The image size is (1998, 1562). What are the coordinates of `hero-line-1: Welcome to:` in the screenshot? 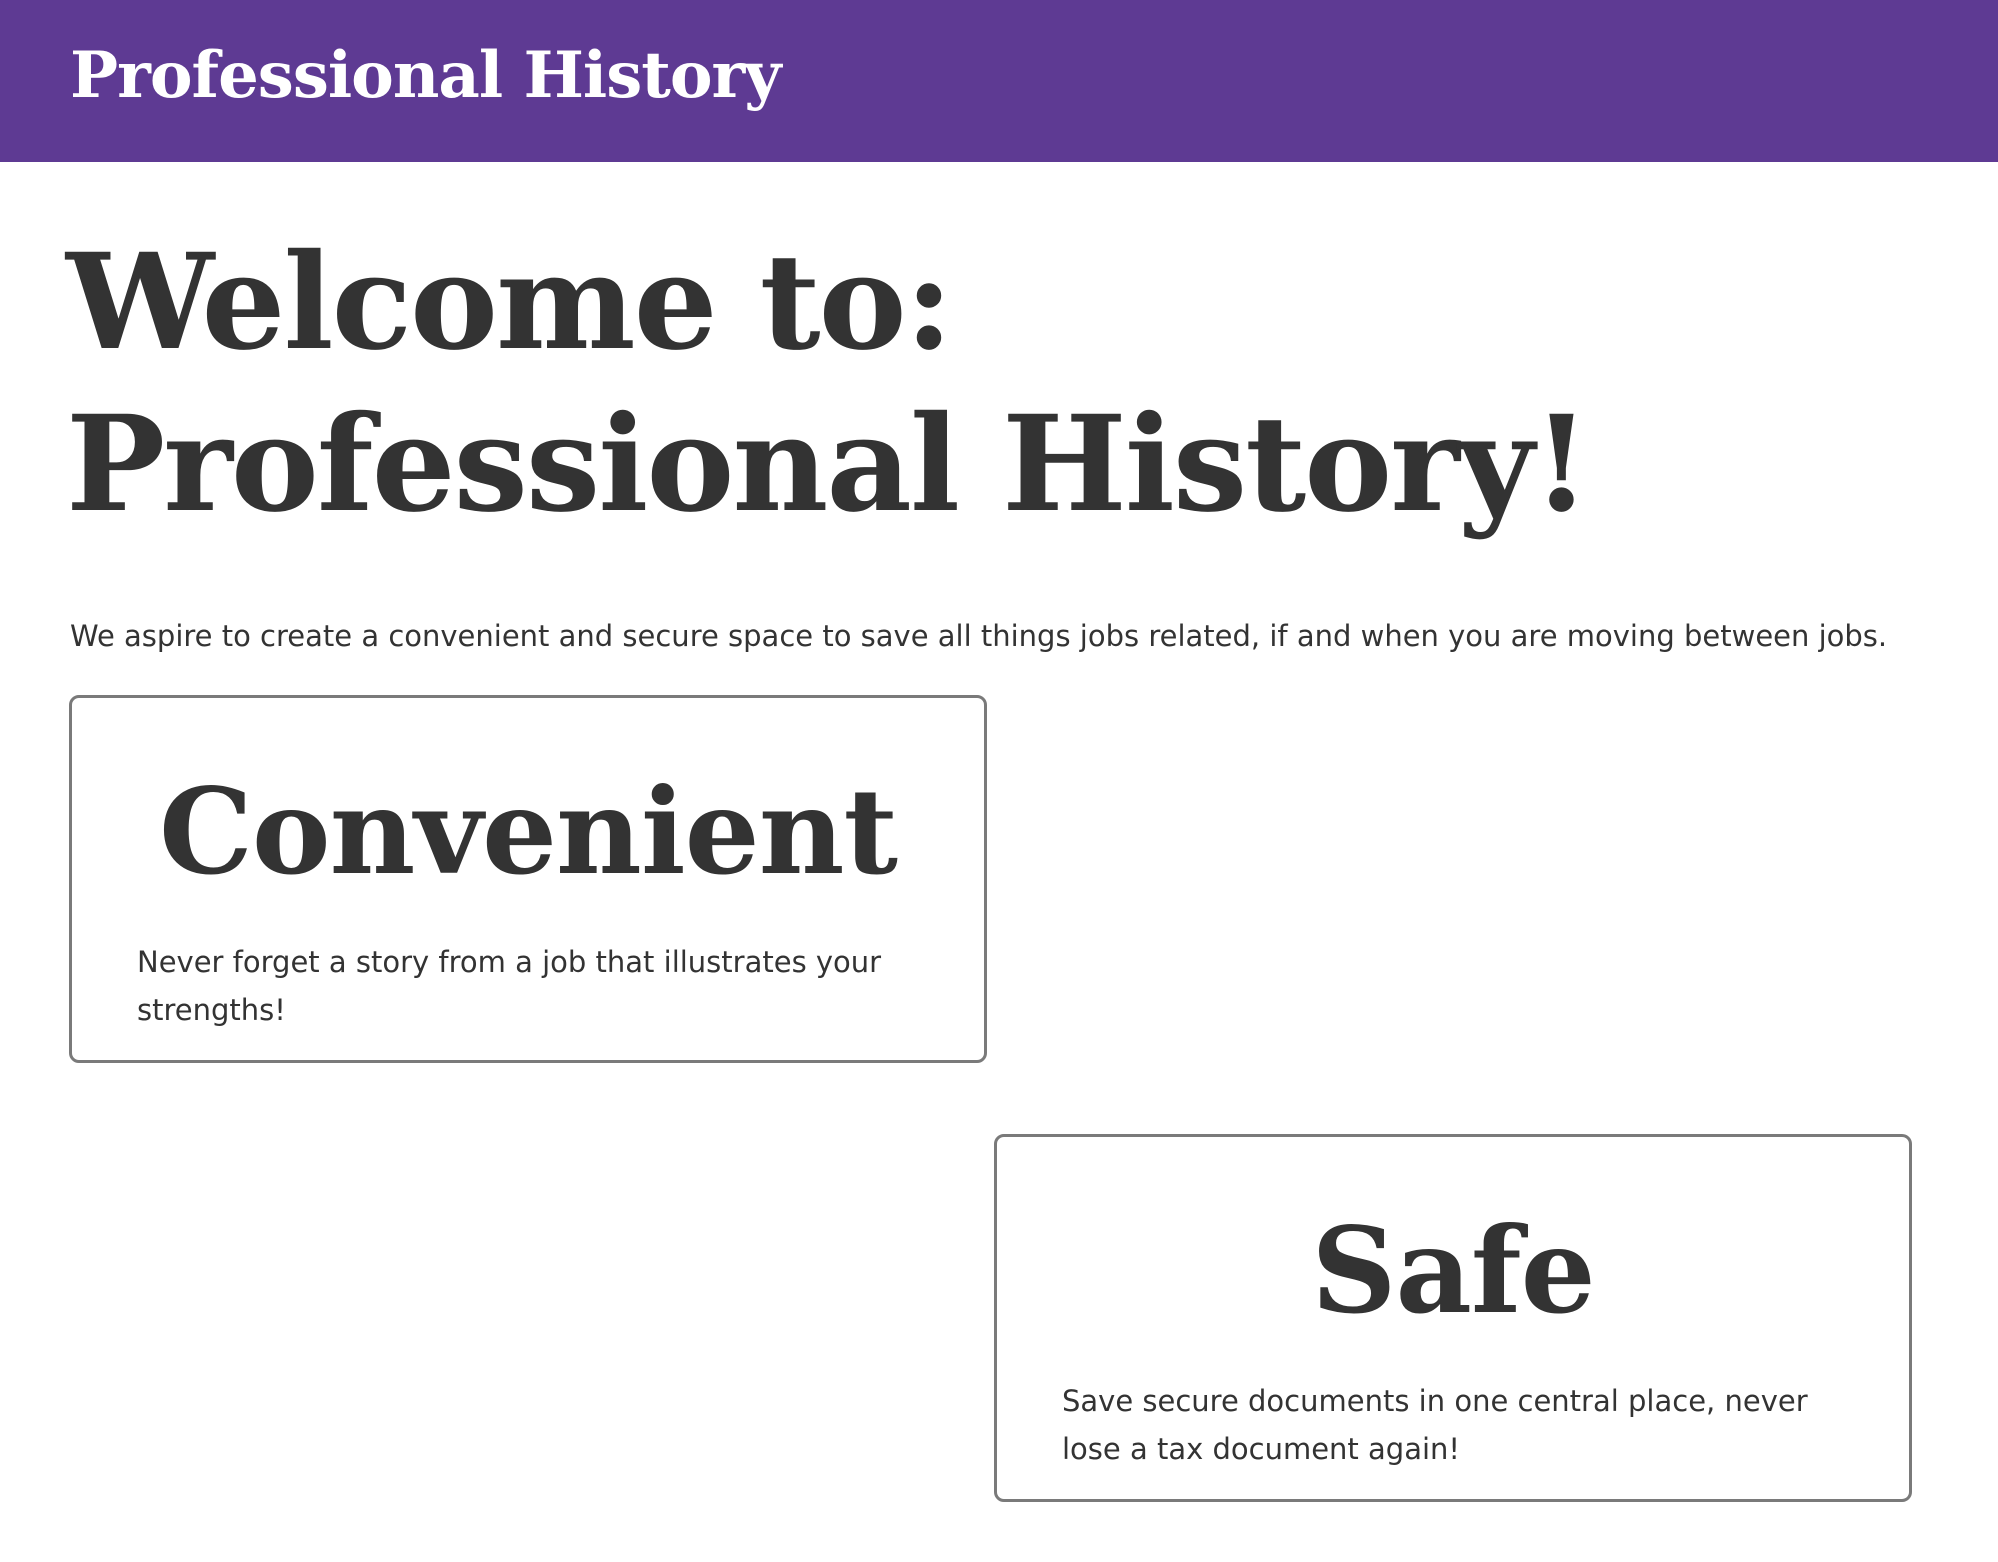 It's located at (509, 302).